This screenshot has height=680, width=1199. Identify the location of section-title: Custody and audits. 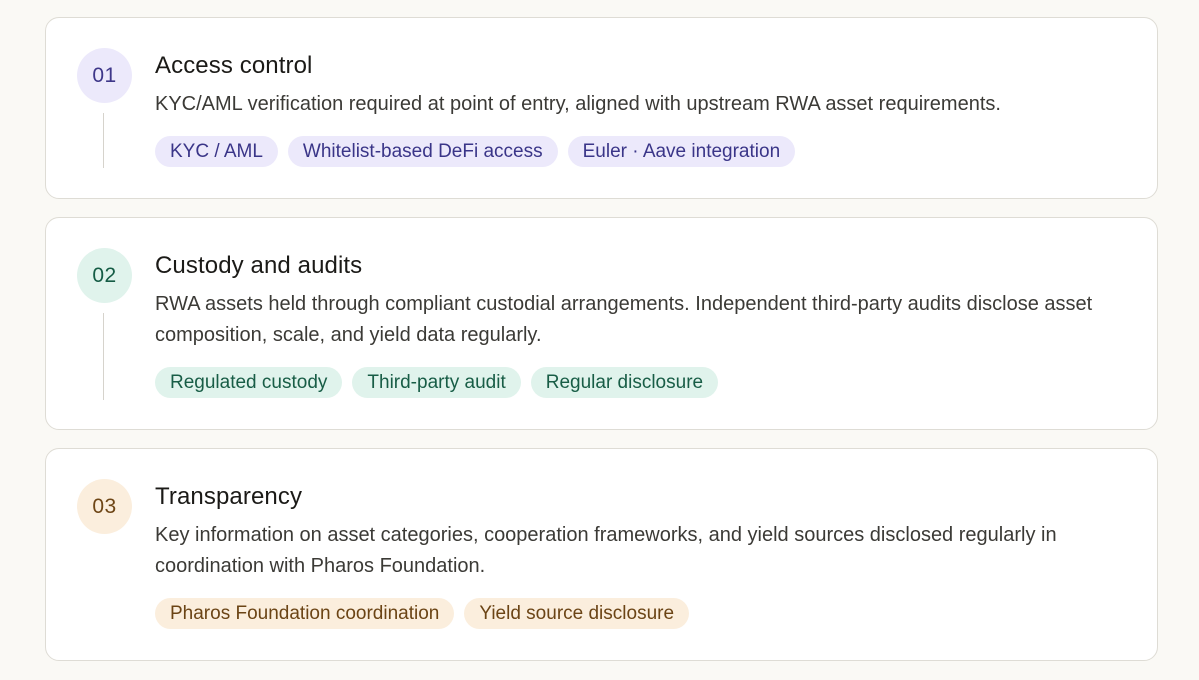
(259, 265).